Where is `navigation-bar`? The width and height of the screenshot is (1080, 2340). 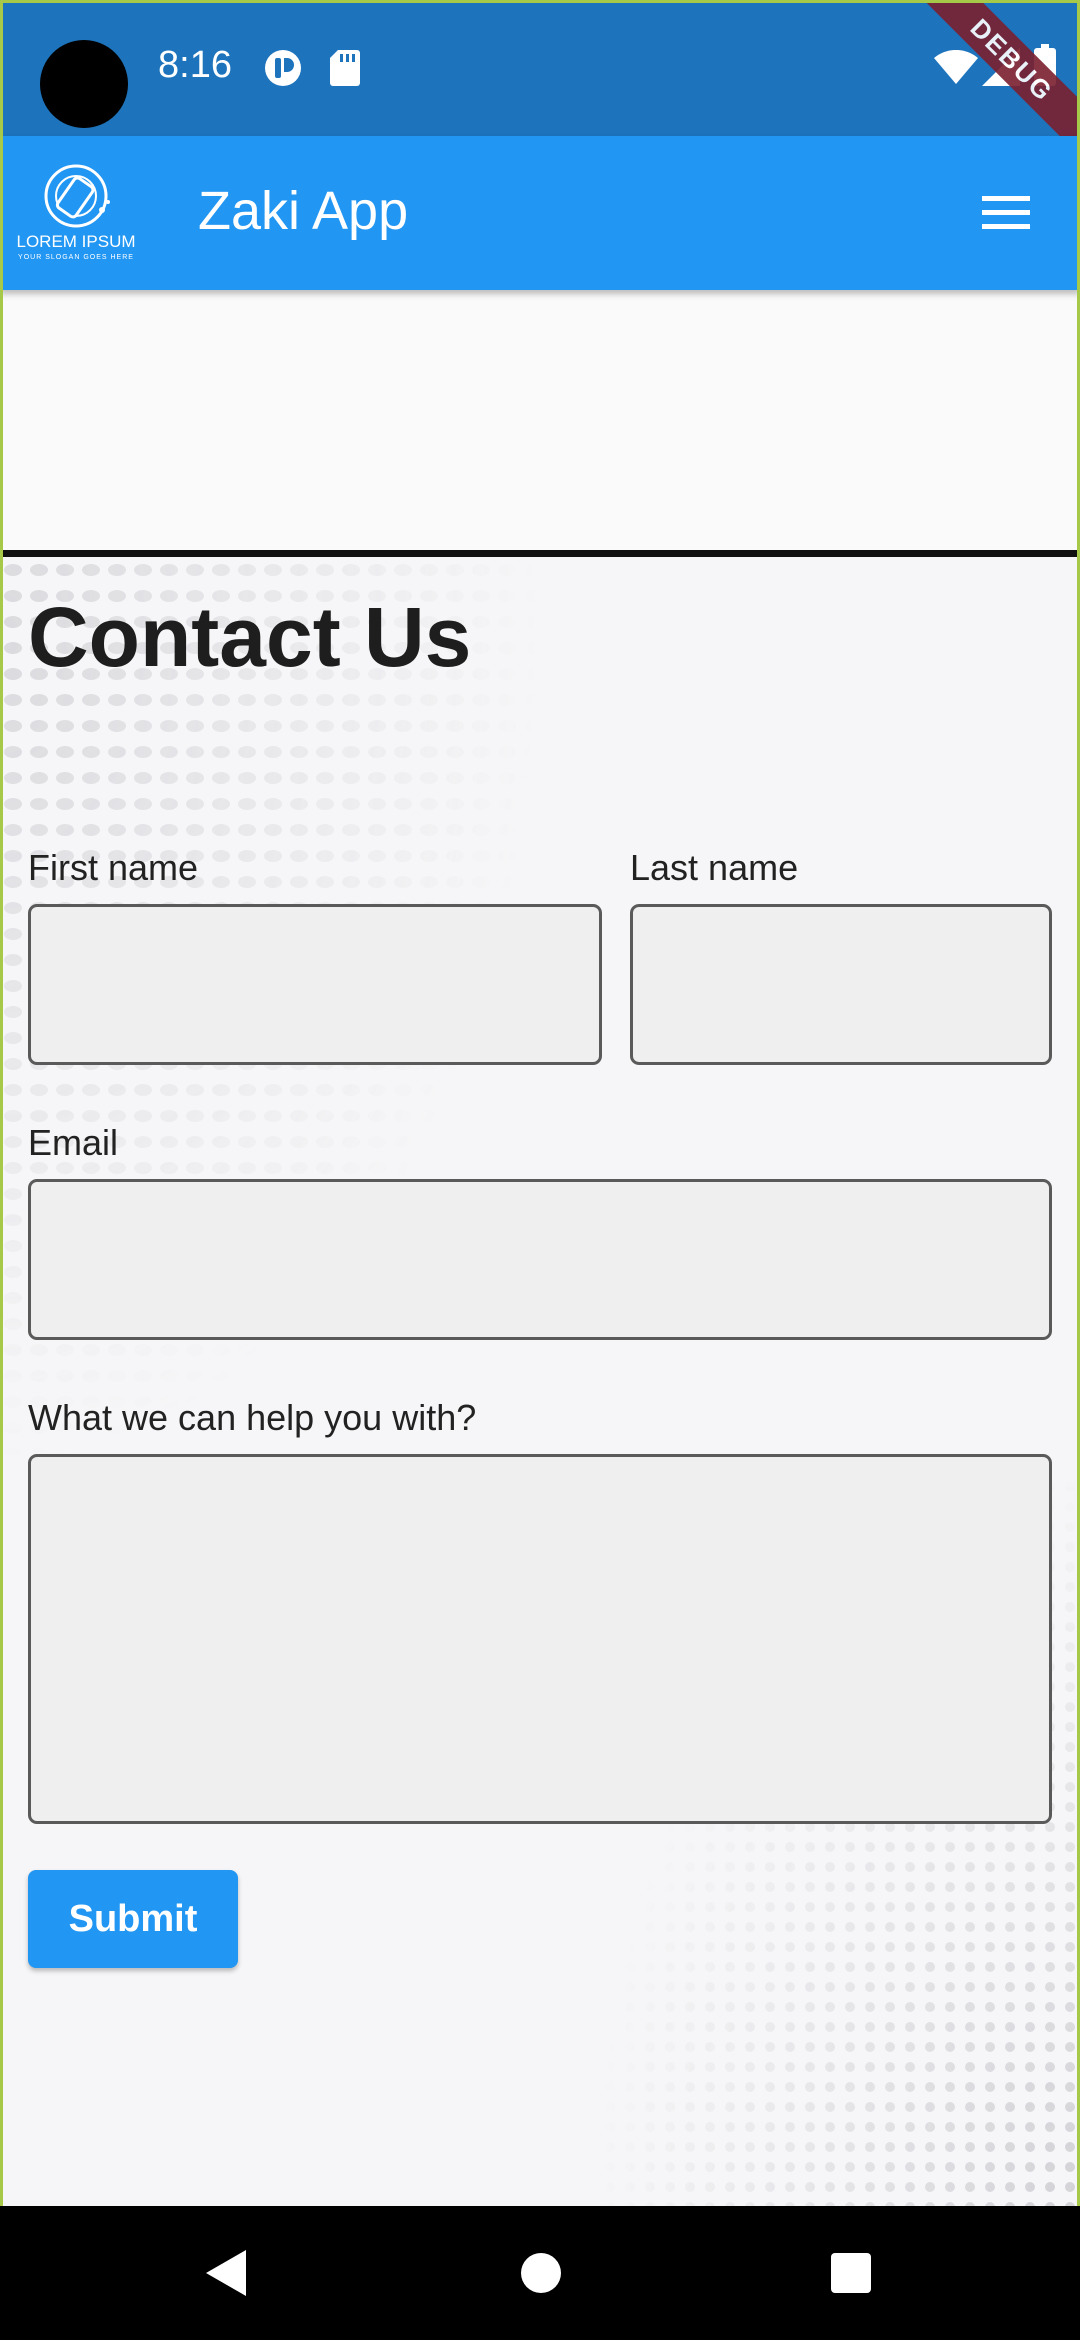
navigation-bar is located at coordinates (540, 2273).